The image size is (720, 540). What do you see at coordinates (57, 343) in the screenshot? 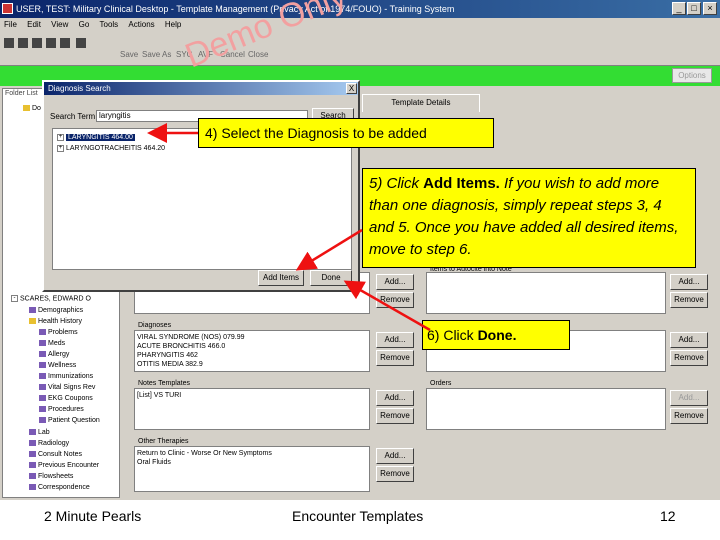
I see `tree-item-label: Meds` at bounding box center [57, 343].